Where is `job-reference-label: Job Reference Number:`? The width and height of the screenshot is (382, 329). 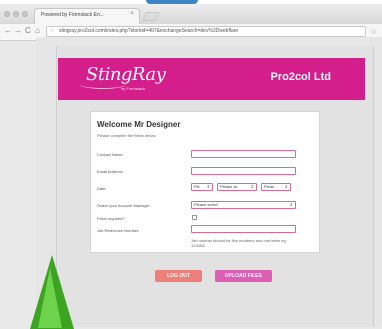
job-reference-label: Job Reference Number: is located at coordinates (118, 230).